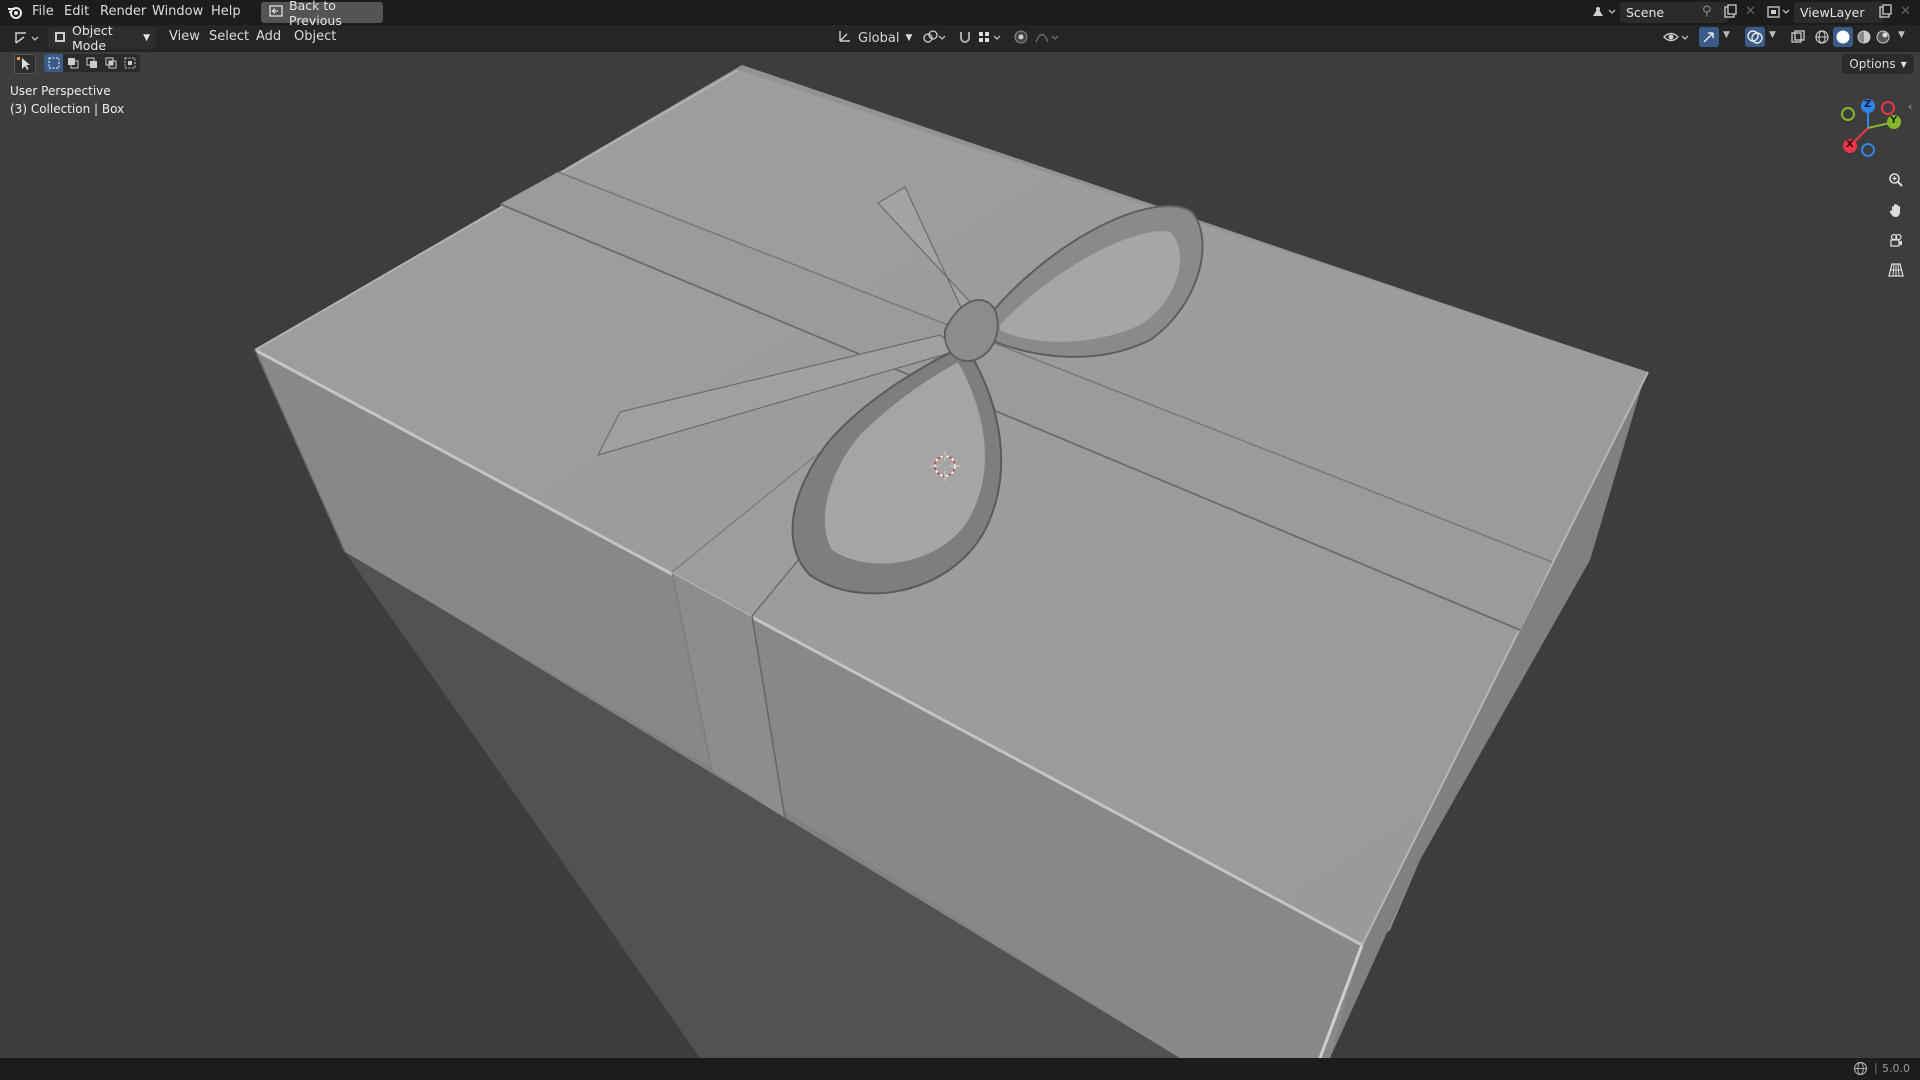 The image size is (1920, 1080). Describe the element at coordinates (268, 36) in the screenshot. I see `menu-add: Add` at that location.